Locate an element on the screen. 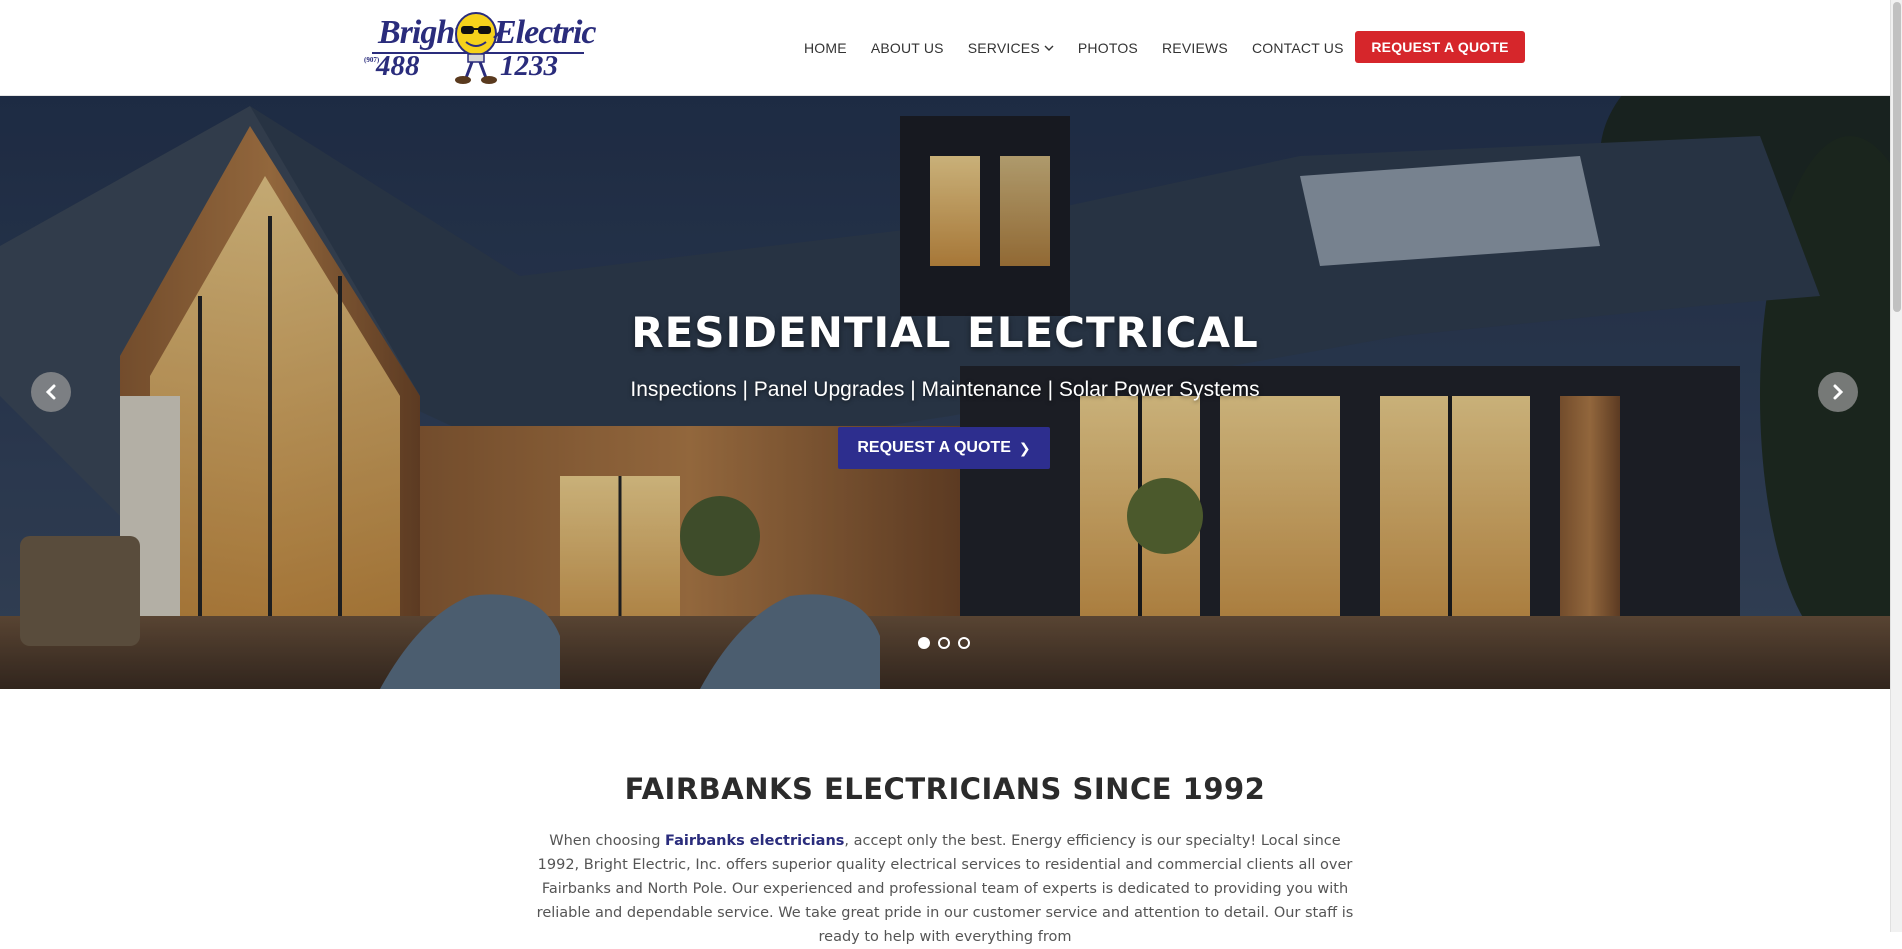 The width and height of the screenshot is (1902, 949). chevron-right-small-icon: ❯ is located at coordinates (1024, 447).